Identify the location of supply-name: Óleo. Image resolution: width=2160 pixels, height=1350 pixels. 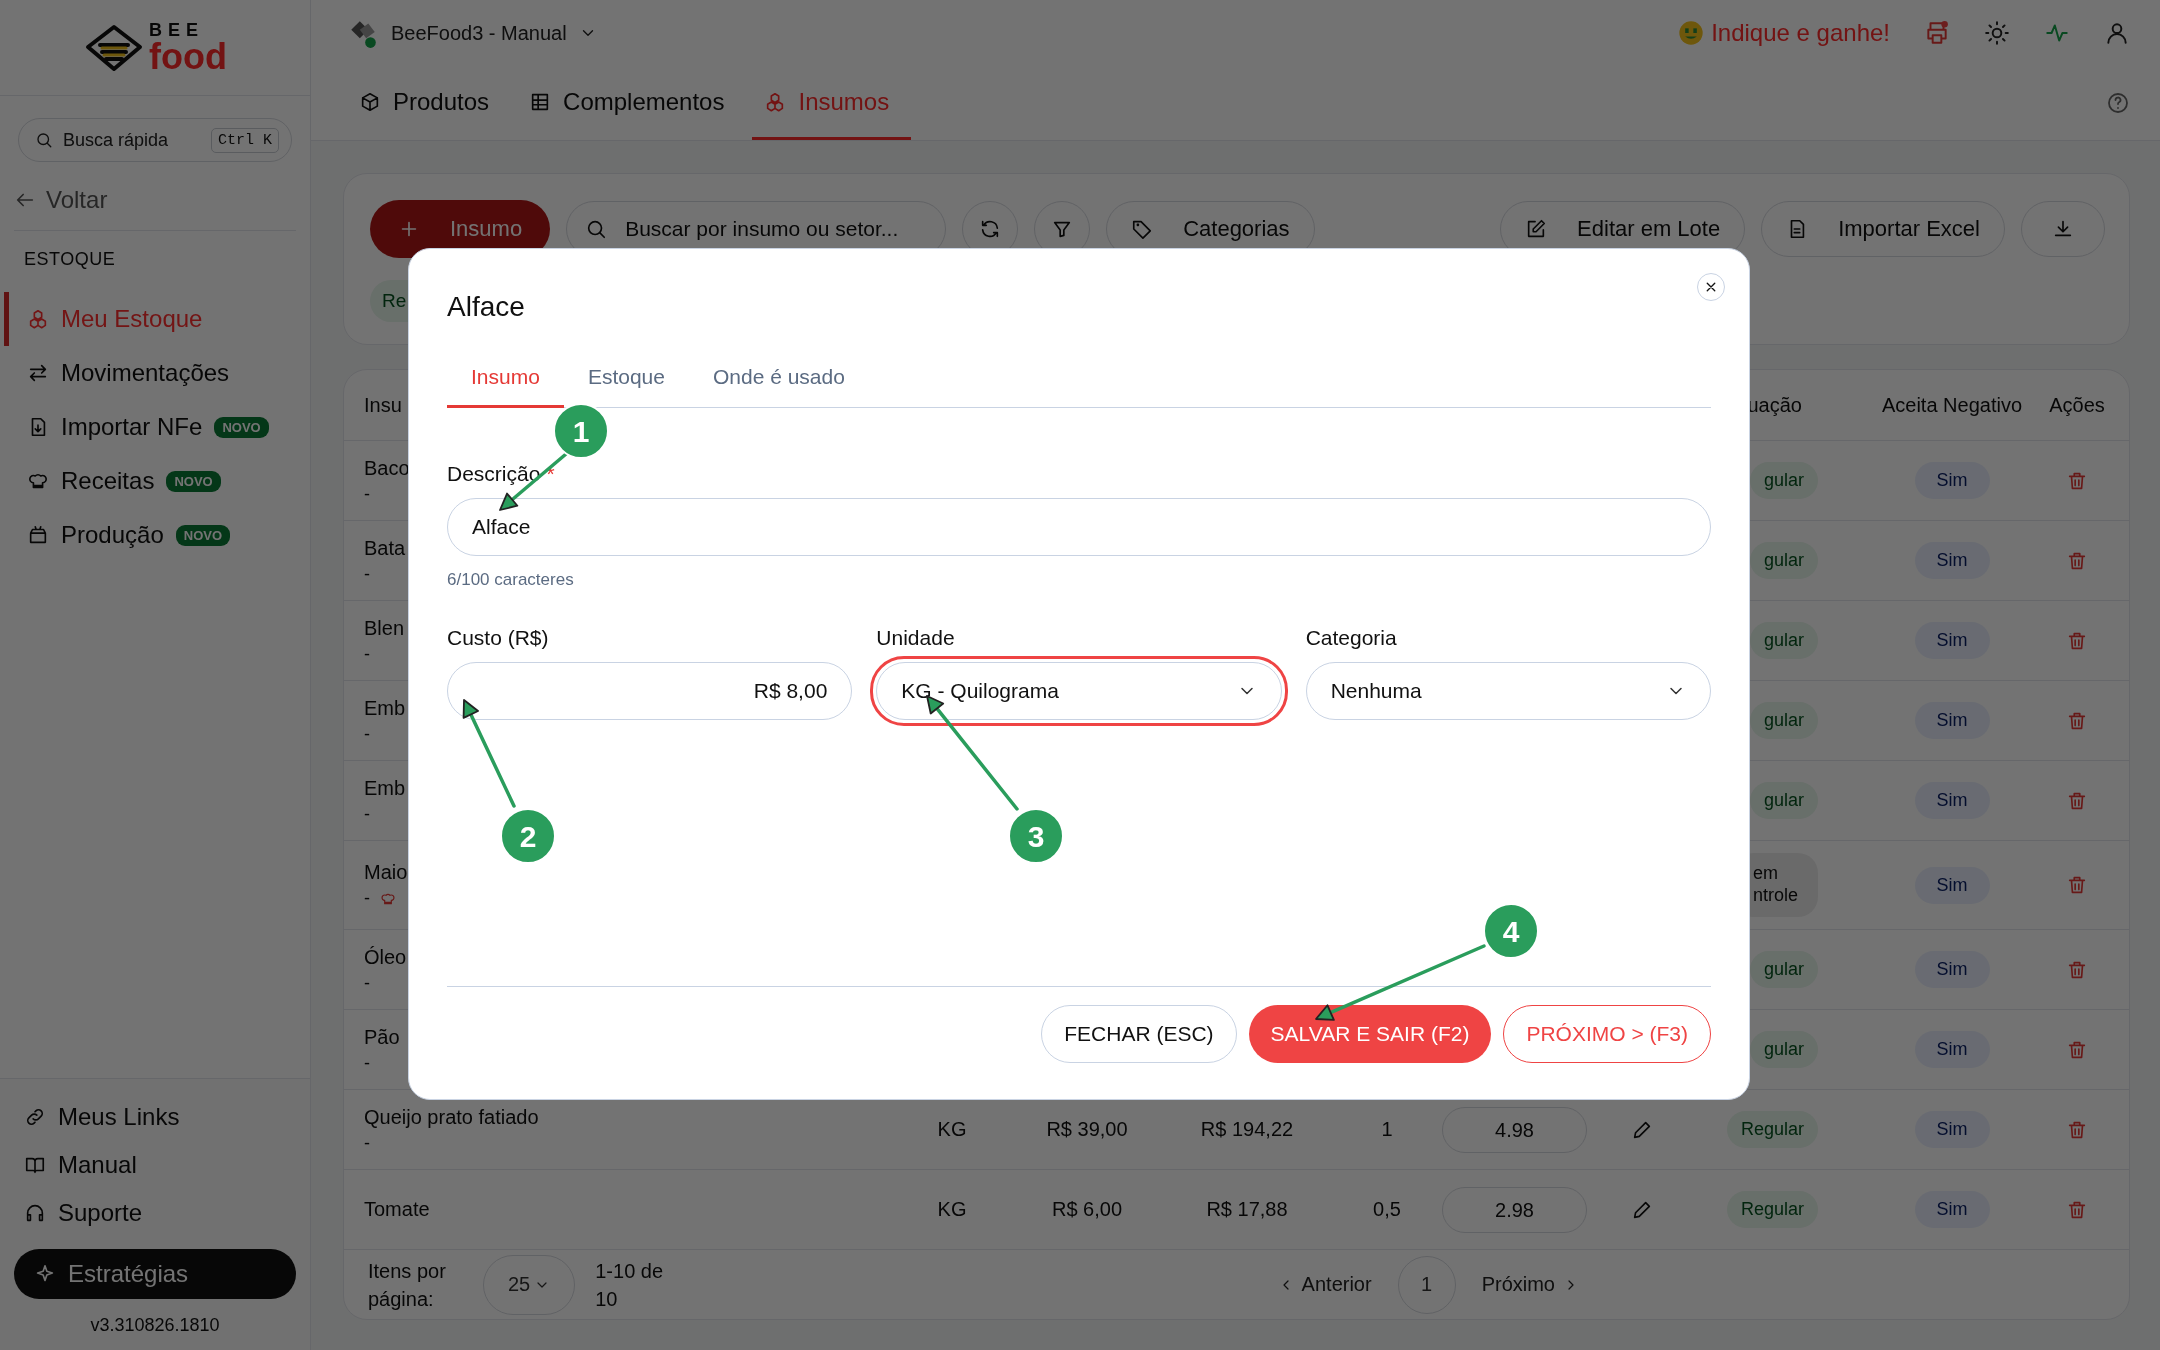
(385, 957).